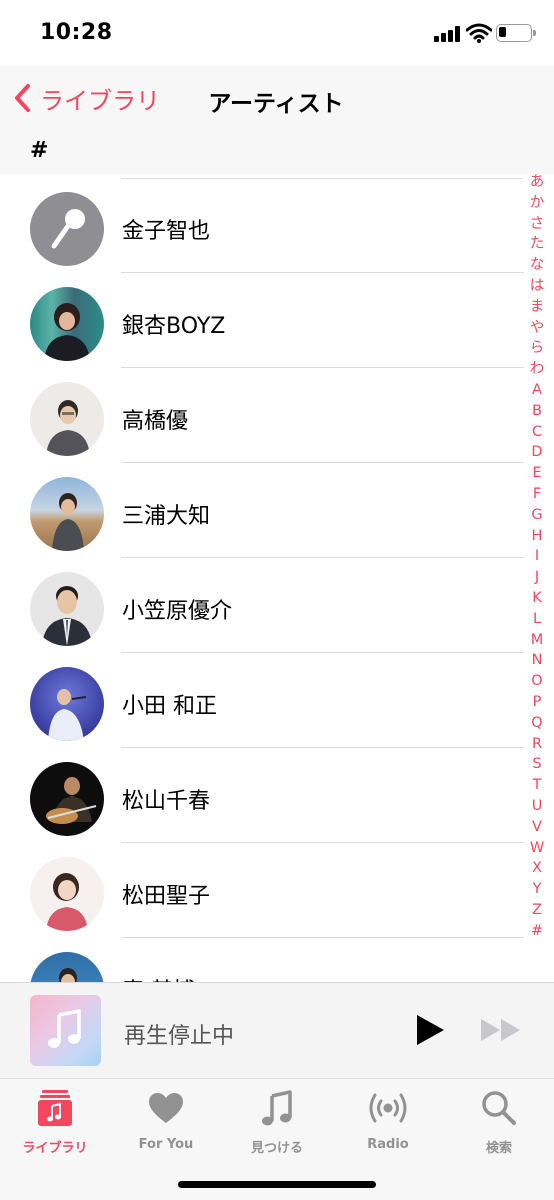 The image size is (554, 1200). Describe the element at coordinates (447, 34) in the screenshot. I see `cellular-signal-icon` at that location.